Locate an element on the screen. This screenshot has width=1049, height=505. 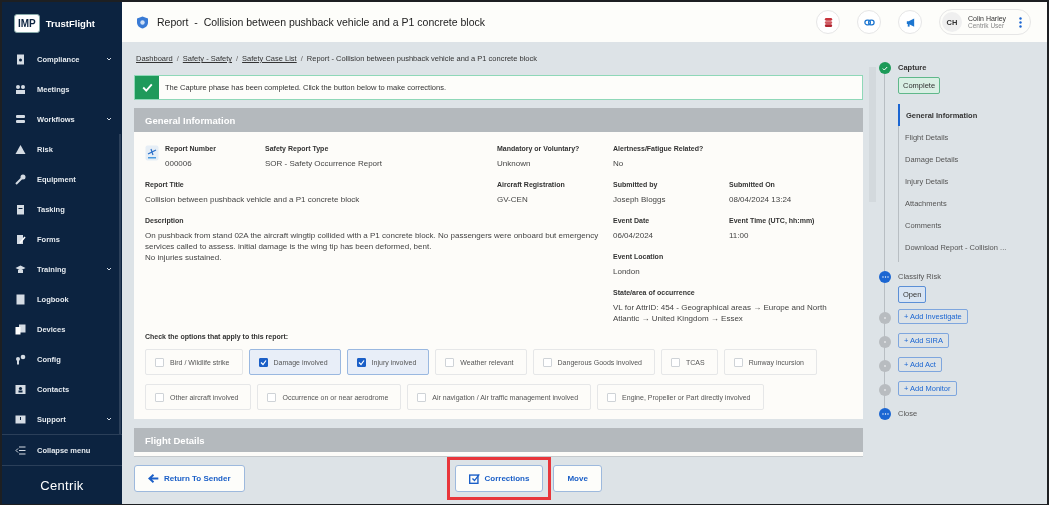
footer-logo: Centrik is located at coordinates (62, 485).